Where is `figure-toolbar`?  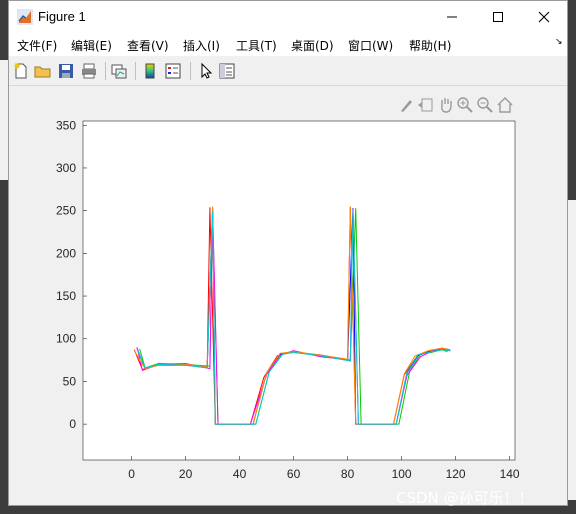
figure-toolbar is located at coordinates (288, 72).